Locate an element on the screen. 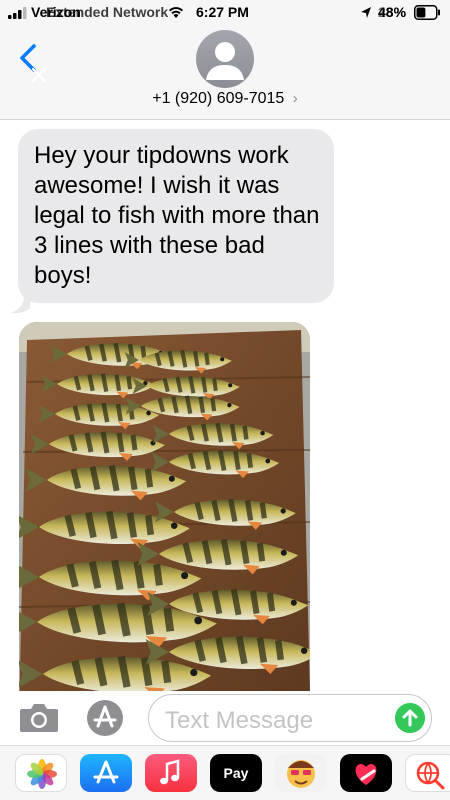 The height and width of the screenshot is (800, 450). apple-pay-app-button: Pay is located at coordinates (236, 773).